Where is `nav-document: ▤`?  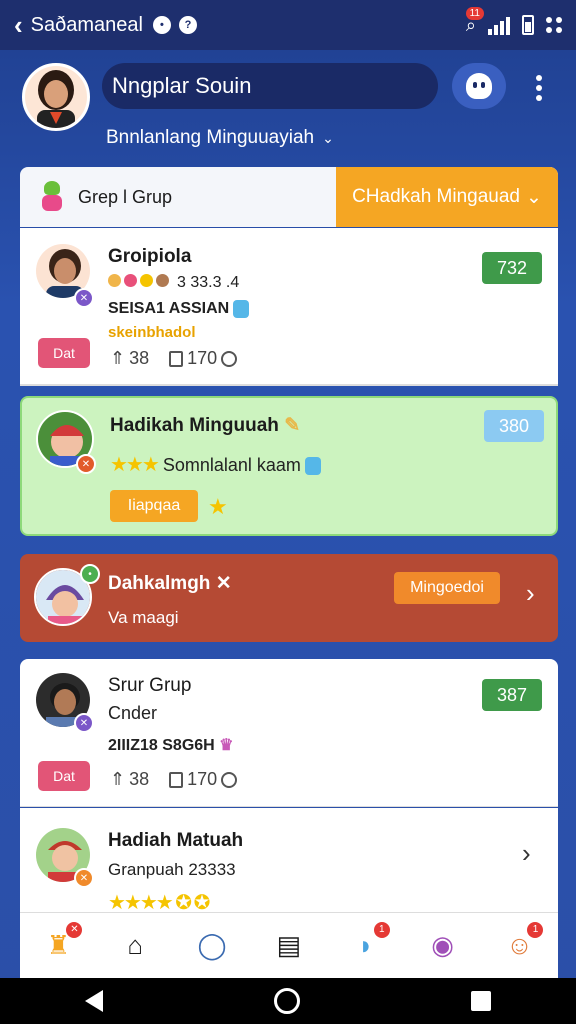 nav-document: ▤ is located at coordinates (289, 946).